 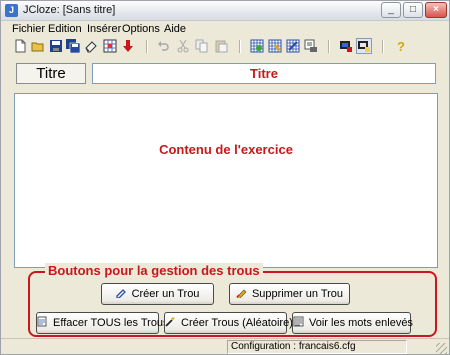 What do you see at coordinates (20, 46) in the screenshot?
I see `new-icon` at bounding box center [20, 46].